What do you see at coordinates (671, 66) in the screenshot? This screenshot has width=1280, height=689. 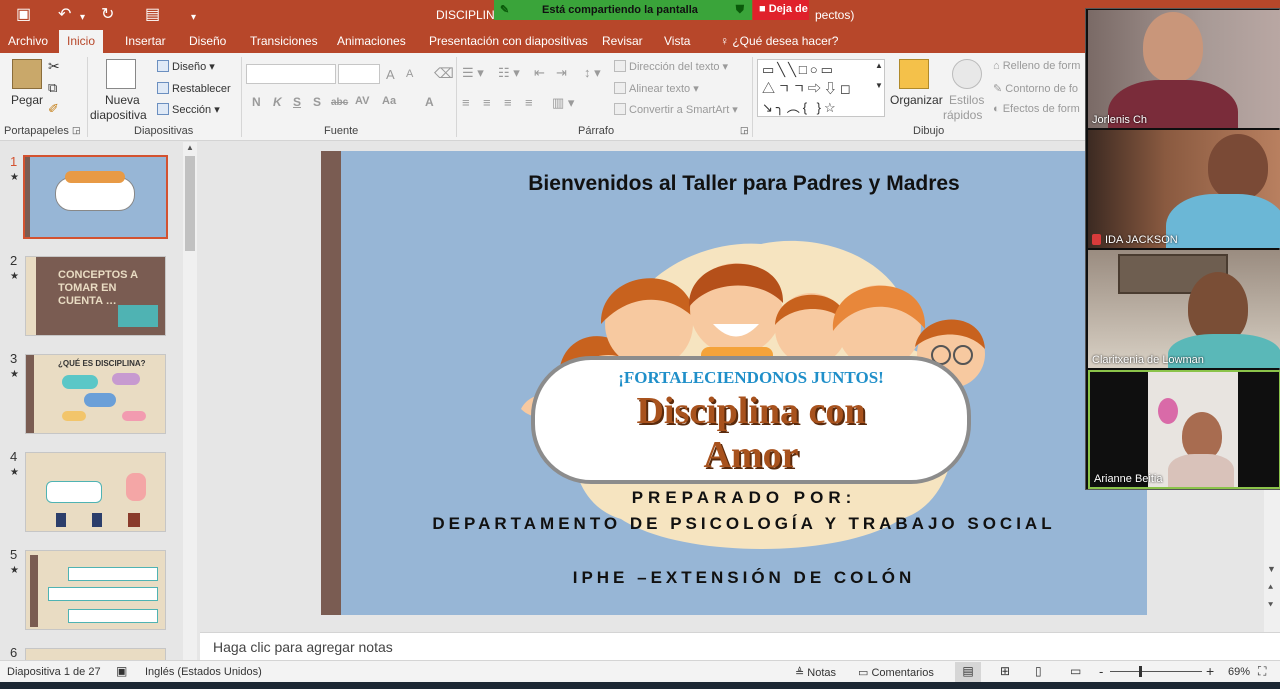 I see `text-direction-button: Dirección del texto ▾` at bounding box center [671, 66].